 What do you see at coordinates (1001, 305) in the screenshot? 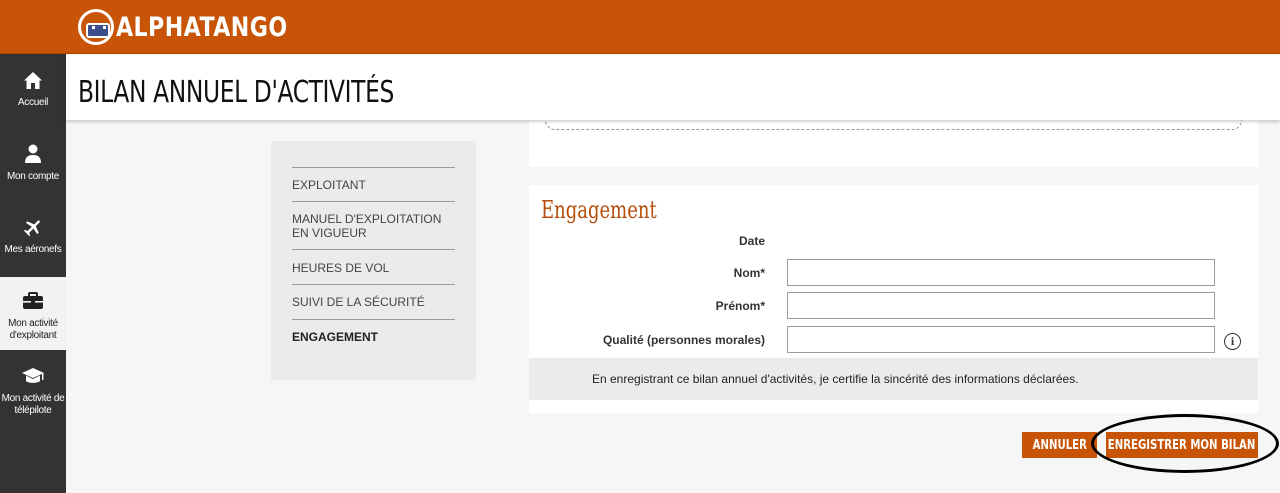
I see `prenom-field` at bounding box center [1001, 305].